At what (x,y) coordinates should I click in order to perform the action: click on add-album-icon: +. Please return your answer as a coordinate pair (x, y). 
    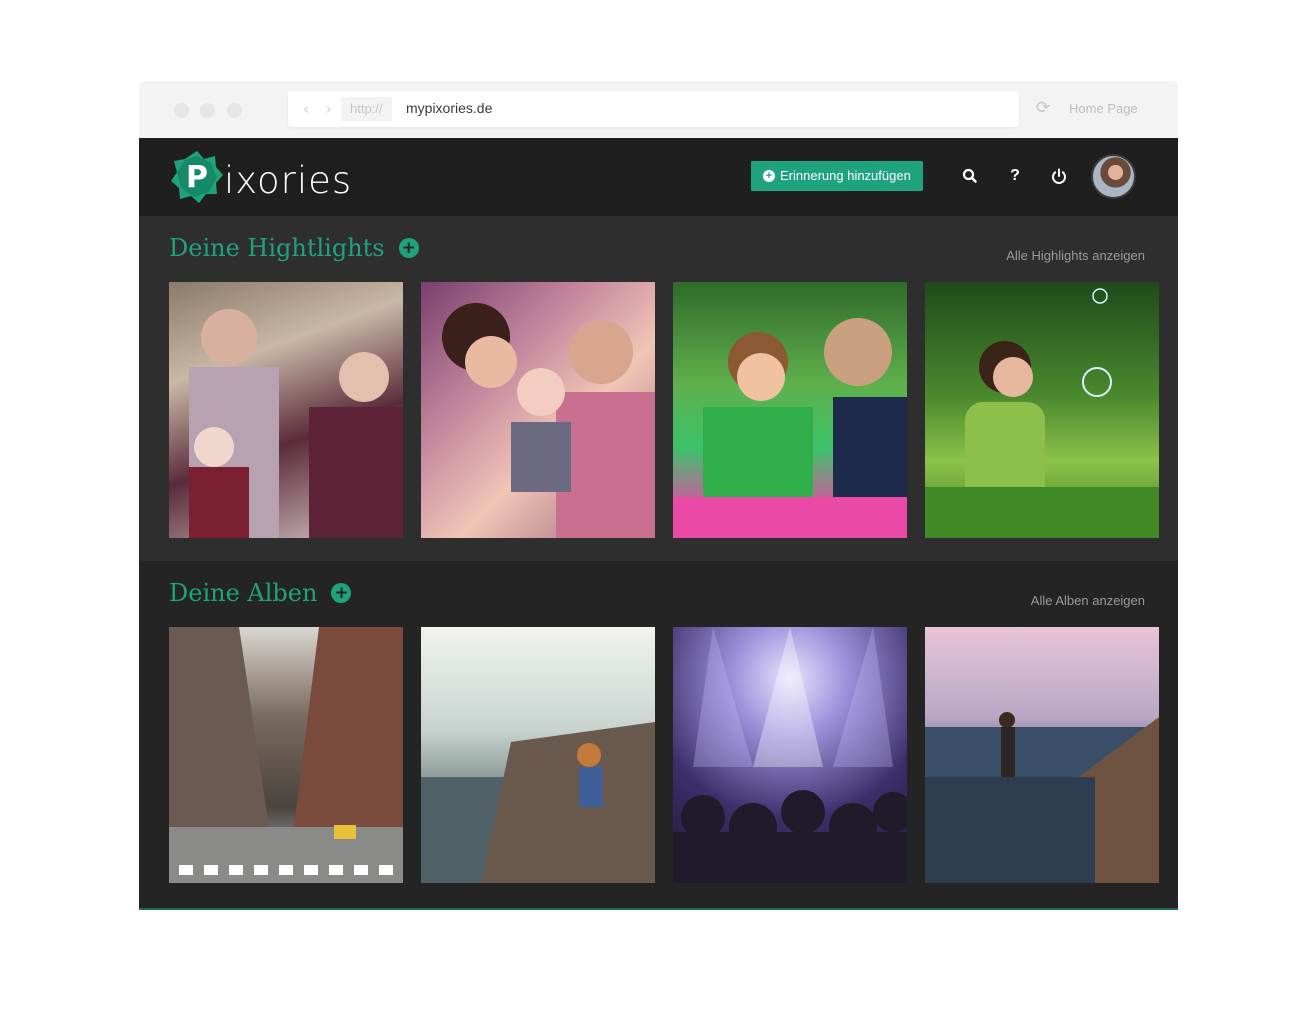
    Looking at the image, I should click on (341, 593).